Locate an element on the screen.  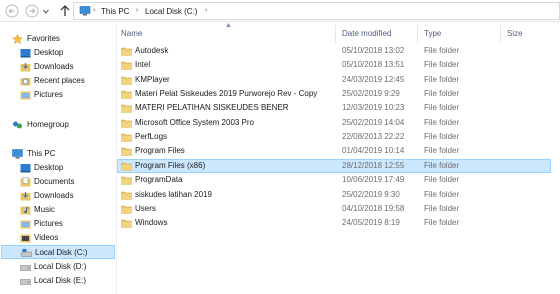
recent-locations-button is located at coordinates (46, 11).